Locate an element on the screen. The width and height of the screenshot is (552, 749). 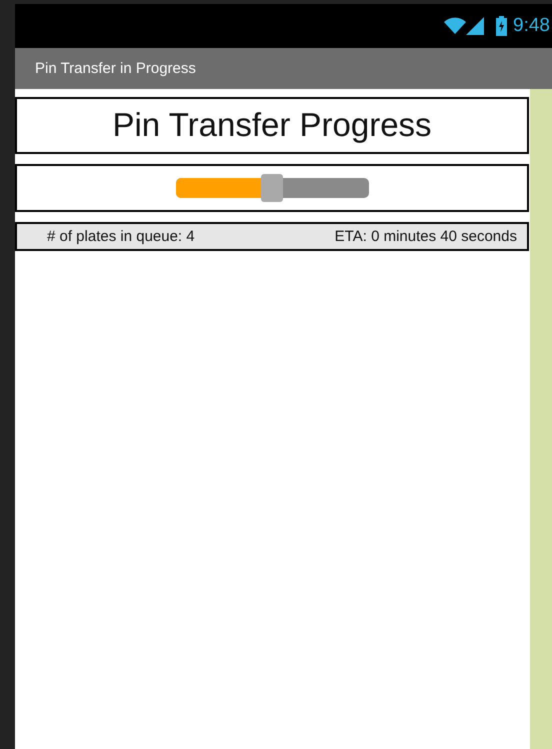
signal-icon is located at coordinates (475, 26).